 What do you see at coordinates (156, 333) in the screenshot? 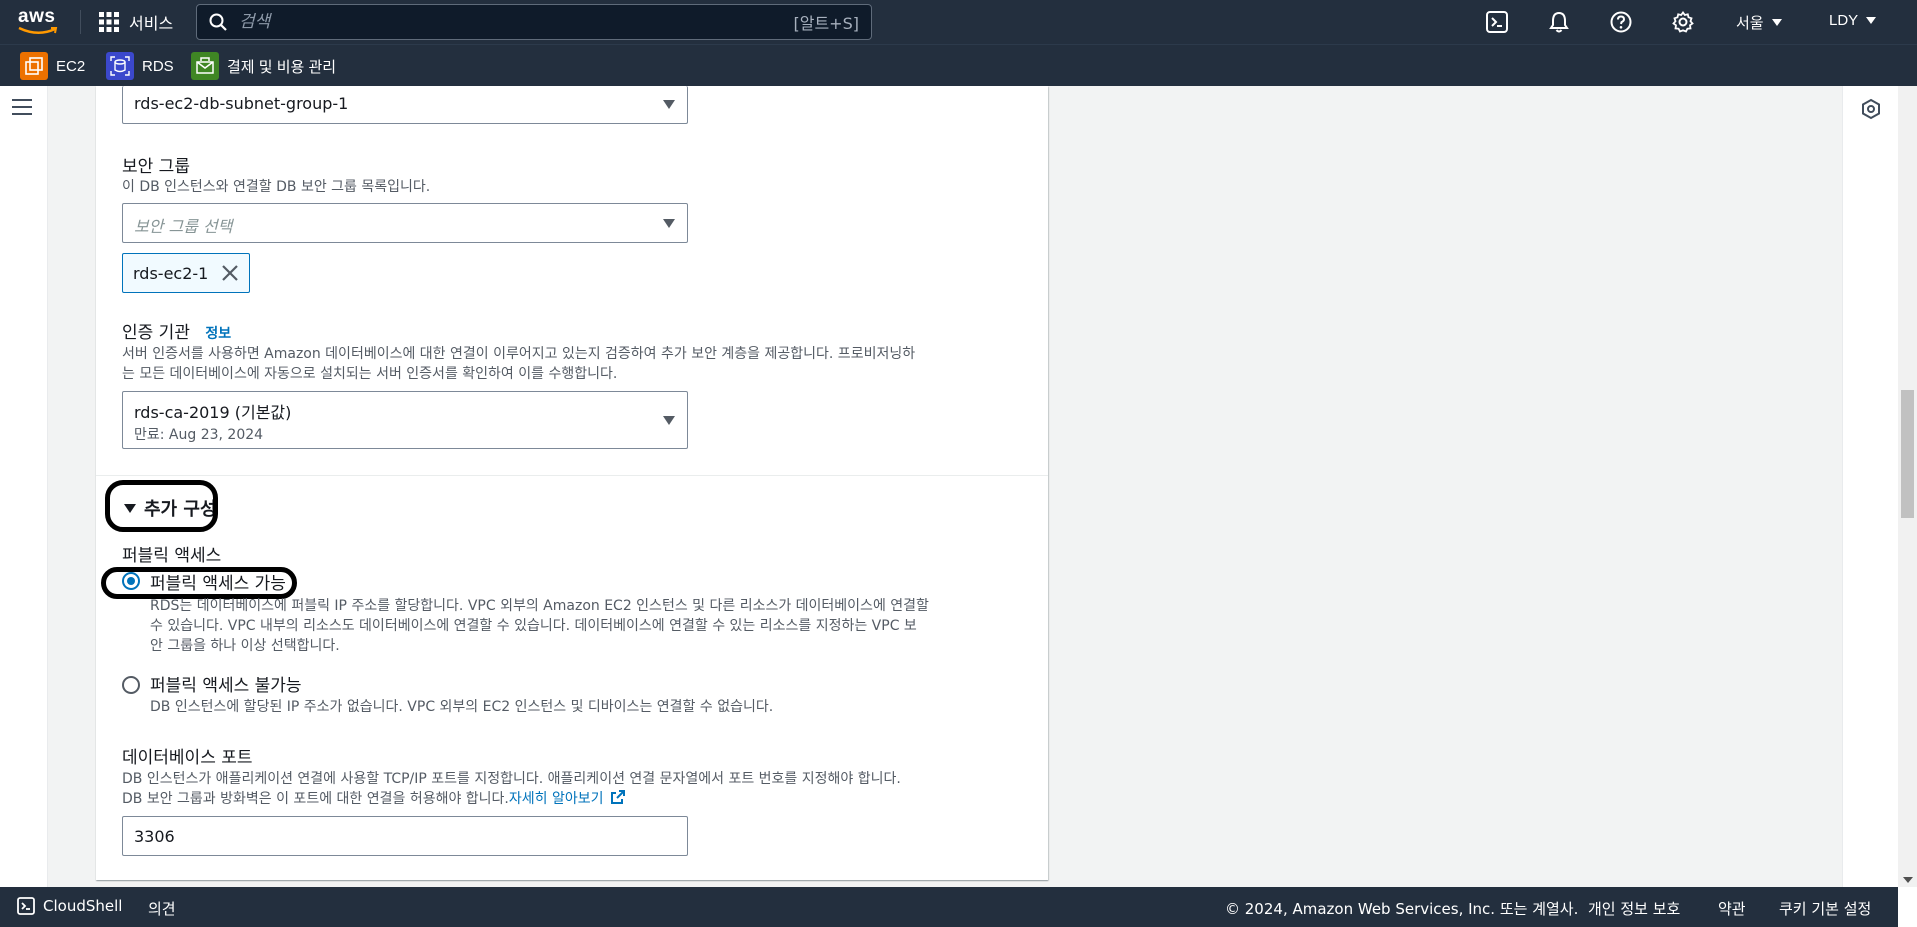
I see `certificate-authority-title: 인증 기관` at bounding box center [156, 333].